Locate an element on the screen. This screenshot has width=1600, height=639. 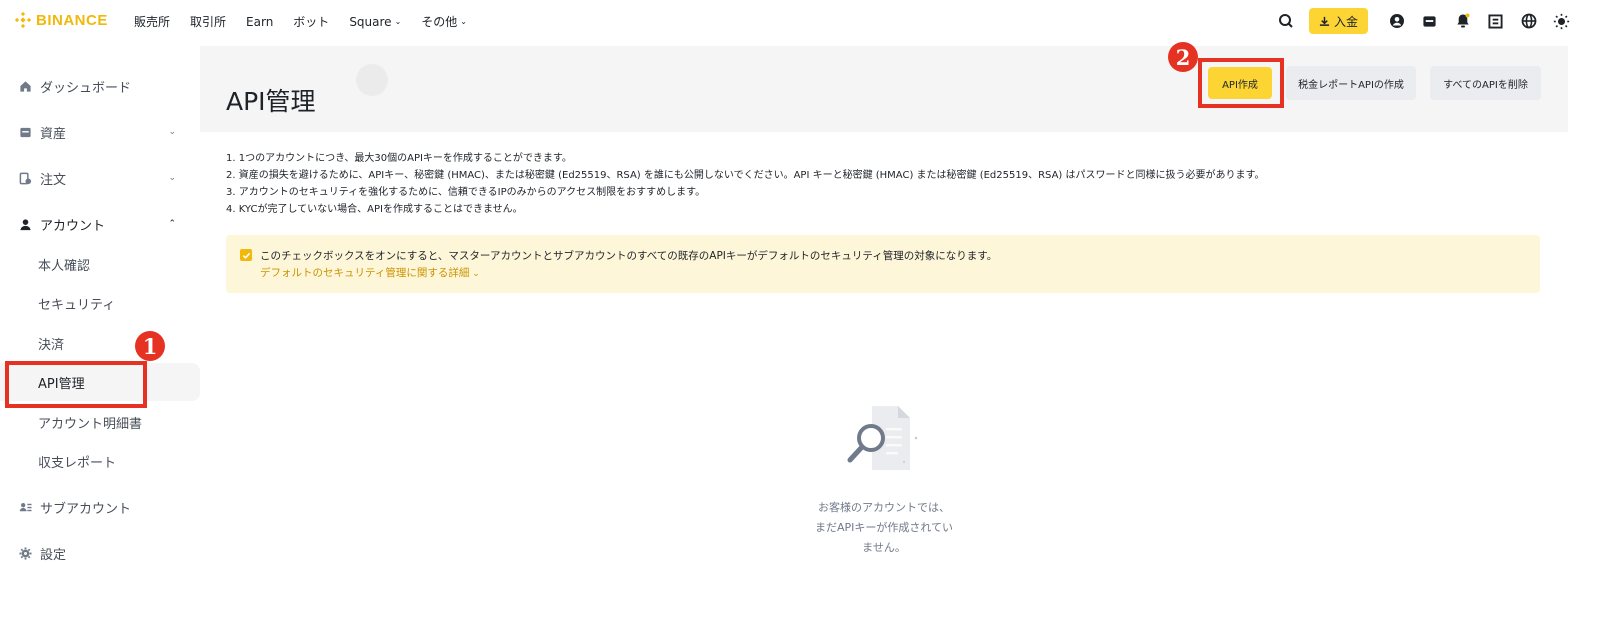
nav-label: Earn is located at coordinates (260, 21).